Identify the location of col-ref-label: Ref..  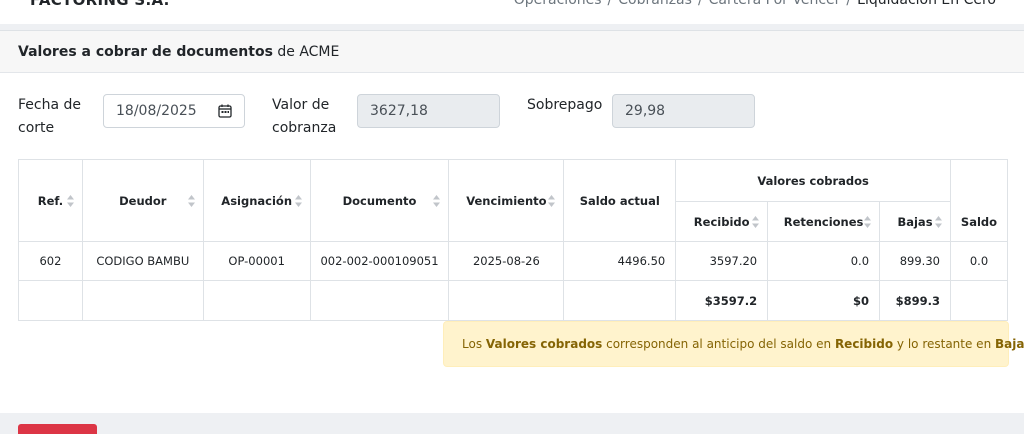
(50, 200).